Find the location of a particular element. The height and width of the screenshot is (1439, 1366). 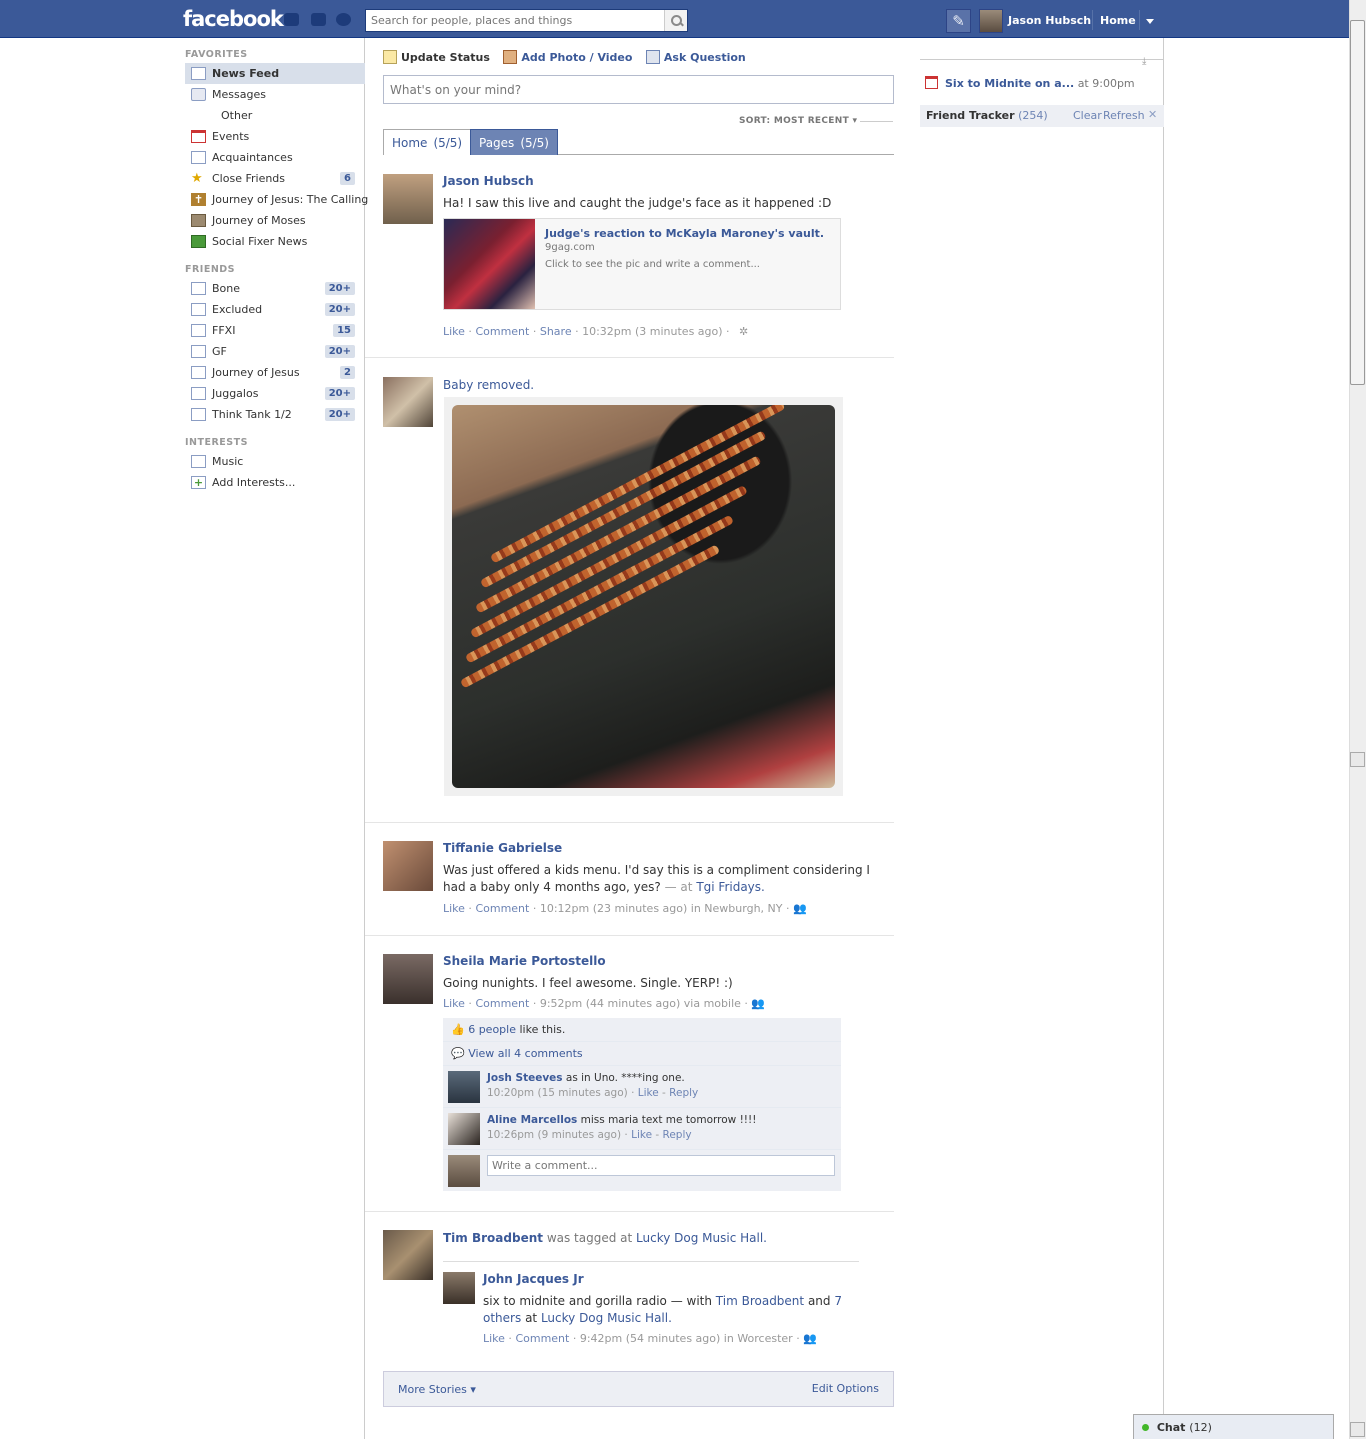

others-link: others is located at coordinates (502, 1318).